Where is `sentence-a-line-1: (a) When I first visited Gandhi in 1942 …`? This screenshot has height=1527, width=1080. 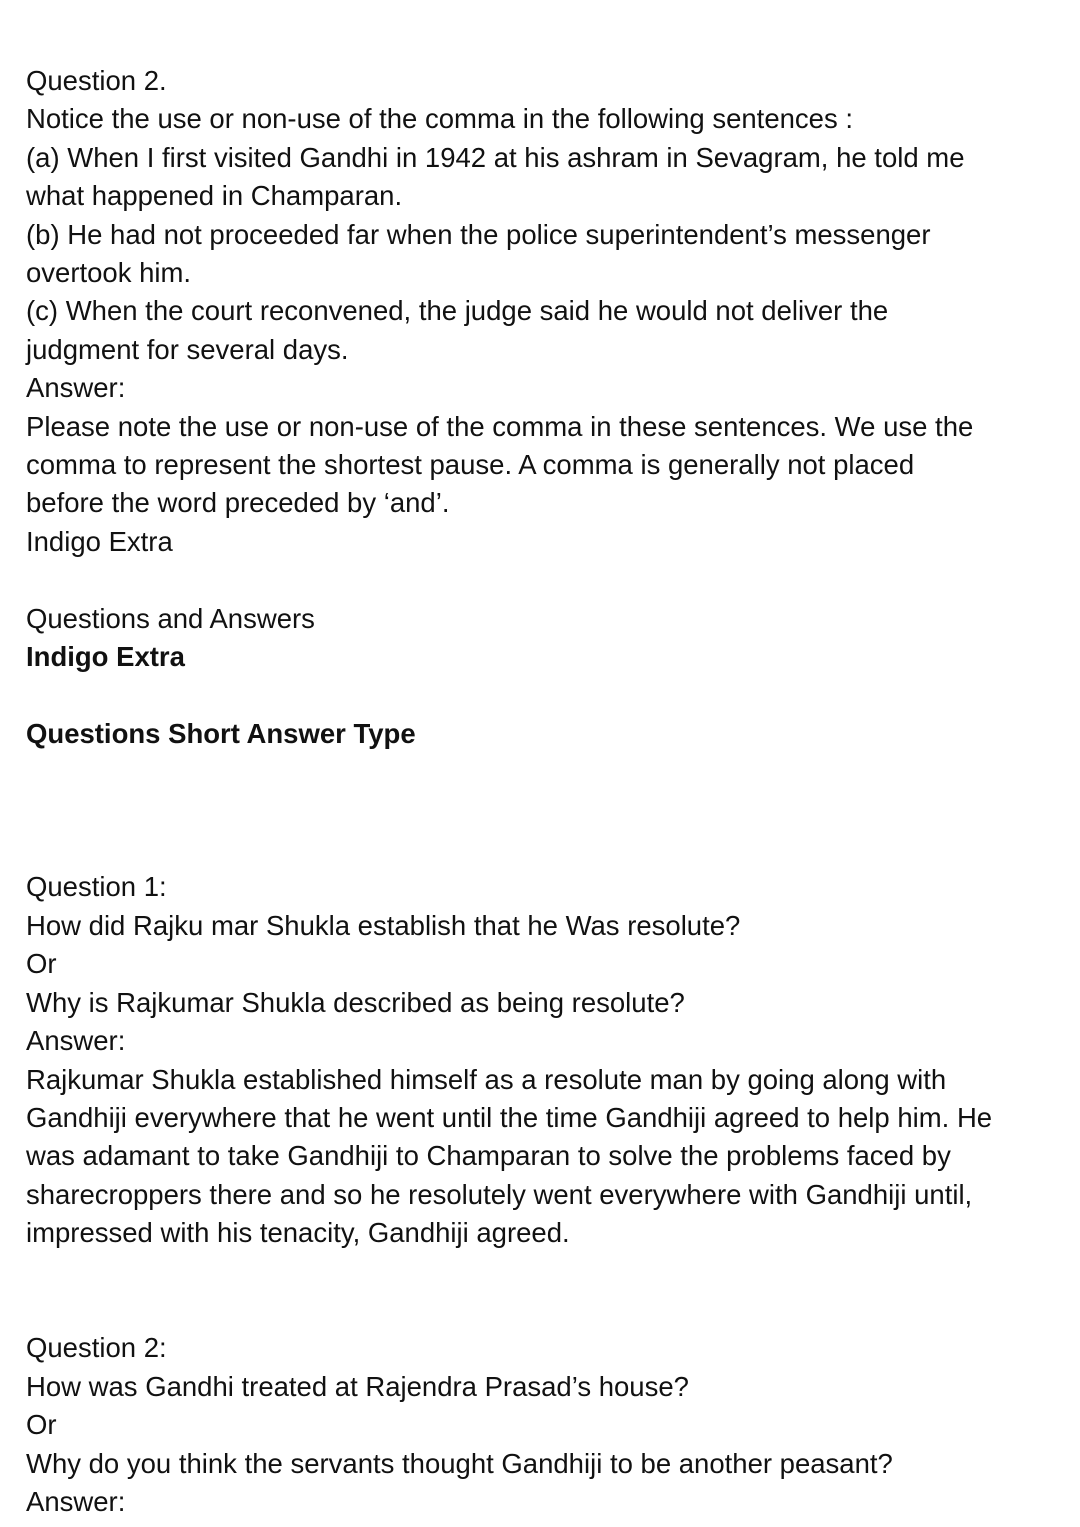
sentence-a-line-1: (a) When I first visited Gandhi in 1942 … is located at coordinates (495, 157).